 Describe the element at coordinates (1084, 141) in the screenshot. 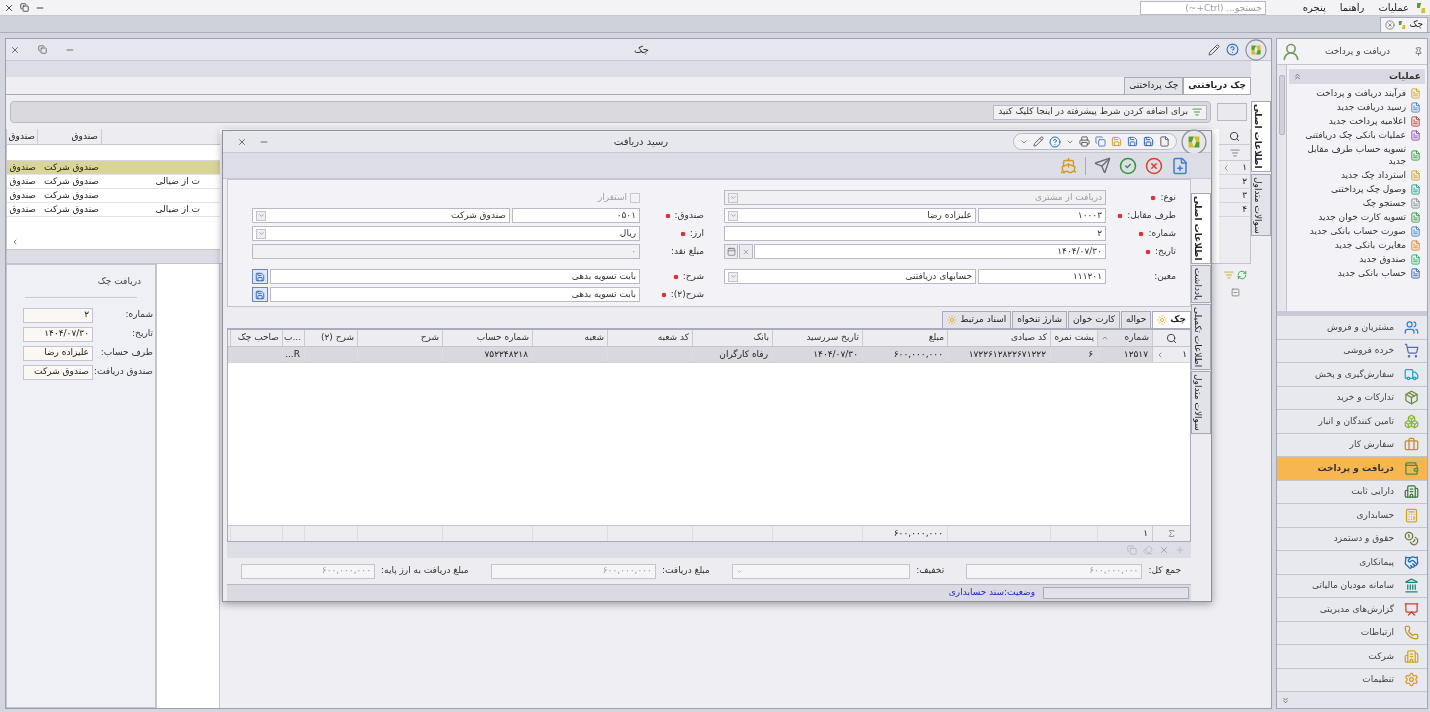

I see `print-icon` at that location.